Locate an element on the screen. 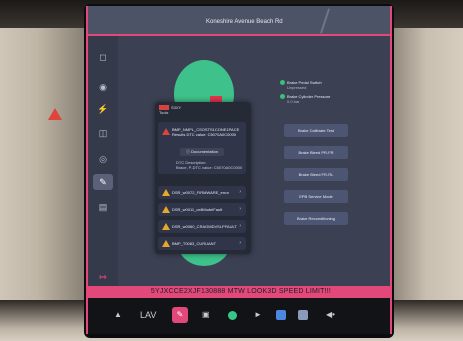 Image resolution: width=463 pixels, height=341 pixels. steering-icon: ◎ is located at coordinates (103, 159).